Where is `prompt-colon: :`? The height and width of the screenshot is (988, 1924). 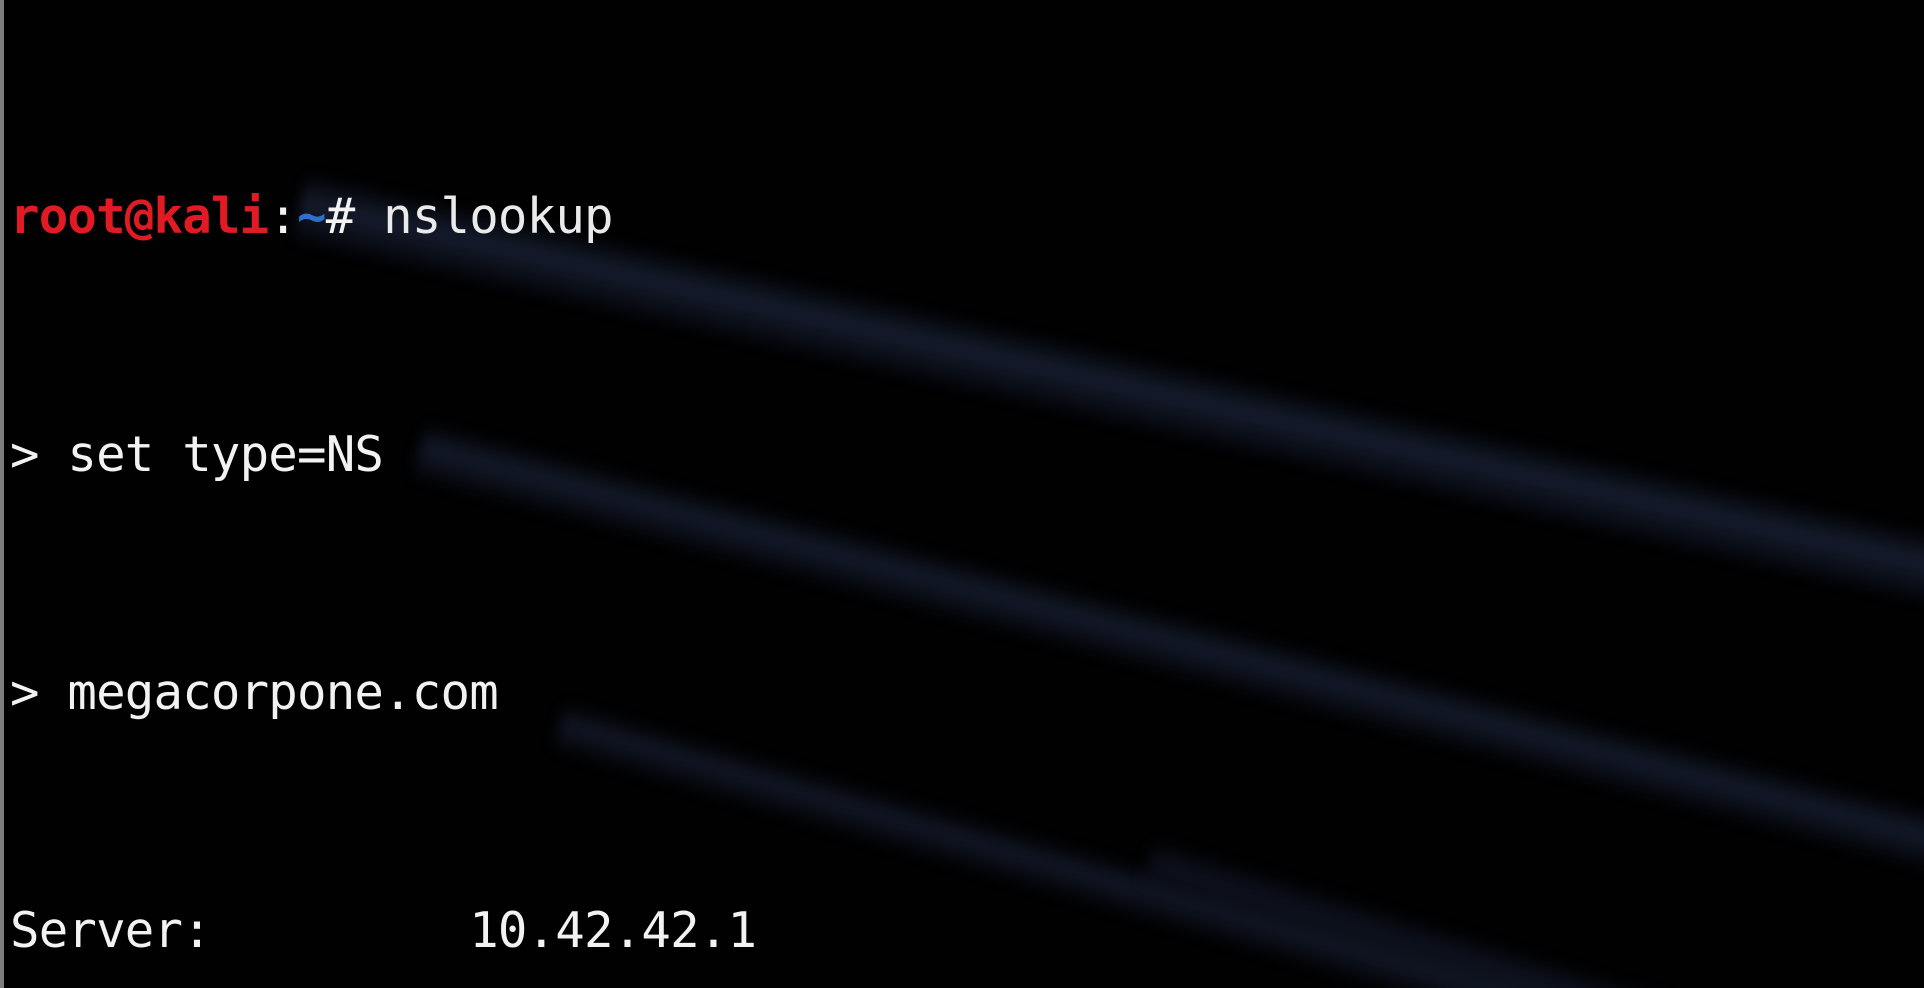 prompt-colon: : is located at coordinates (283, 216).